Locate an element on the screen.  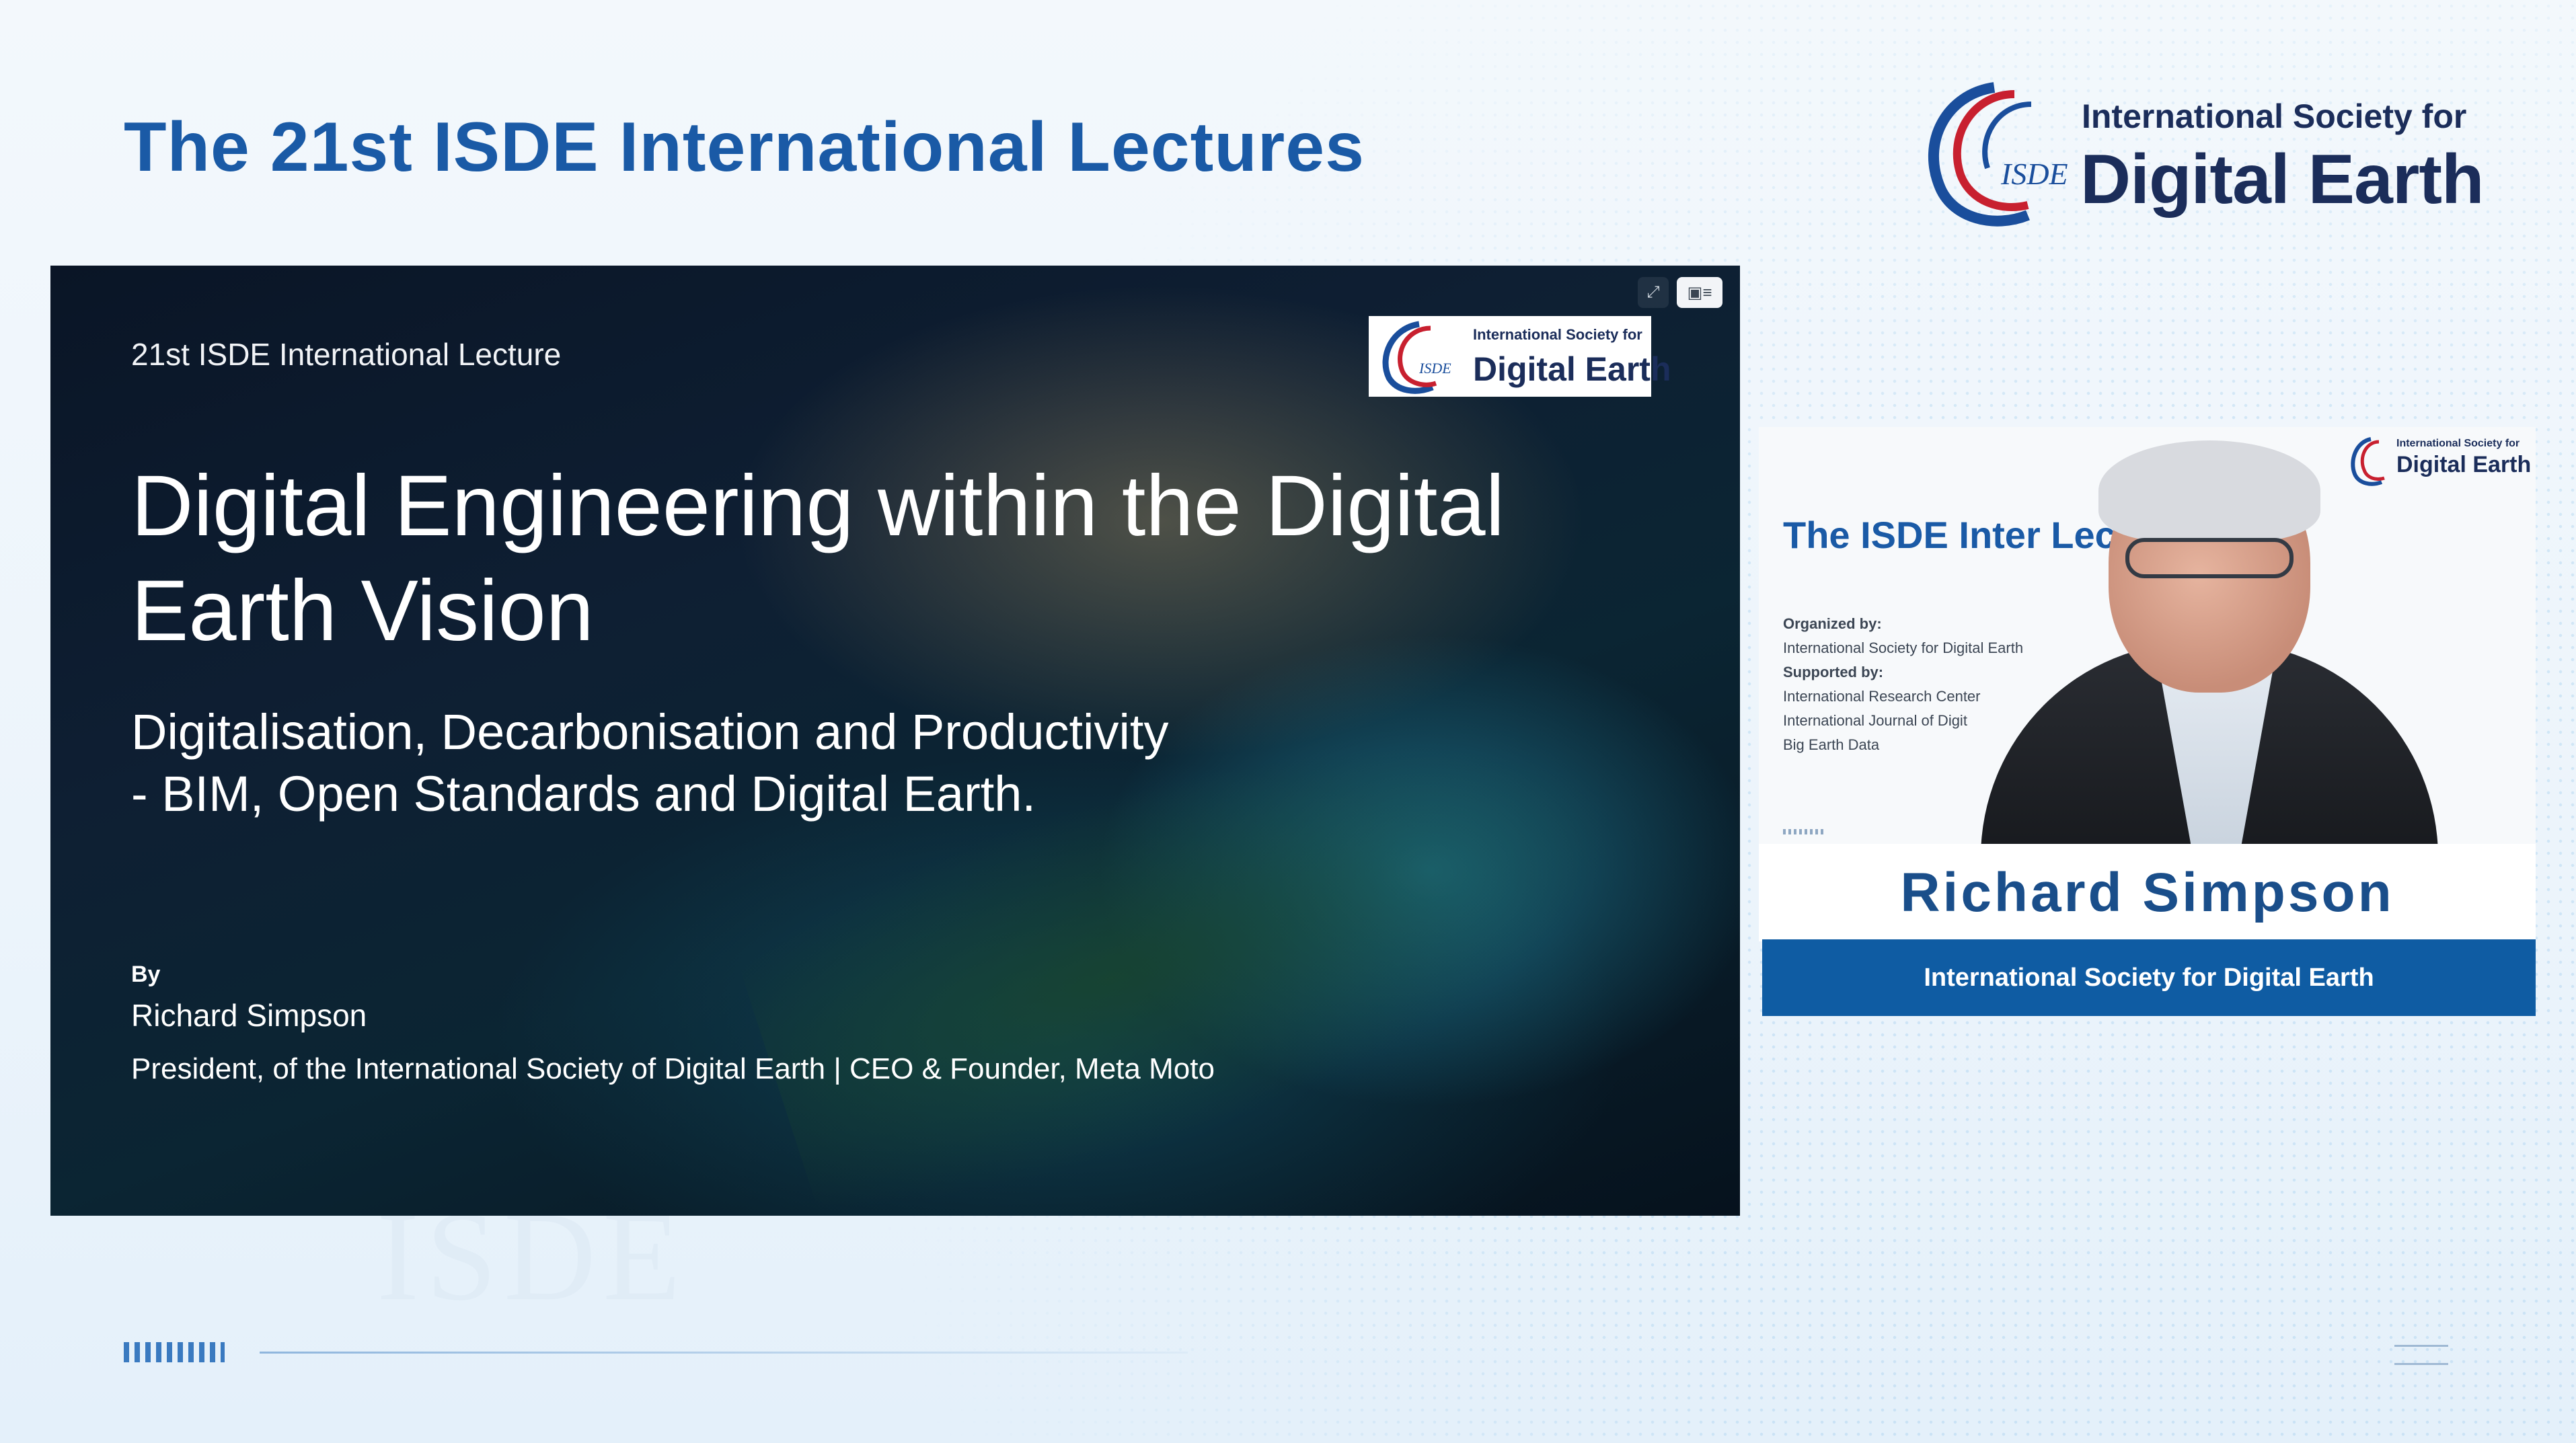
bottom-right-decoration is located at coordinates (2421, 1355).